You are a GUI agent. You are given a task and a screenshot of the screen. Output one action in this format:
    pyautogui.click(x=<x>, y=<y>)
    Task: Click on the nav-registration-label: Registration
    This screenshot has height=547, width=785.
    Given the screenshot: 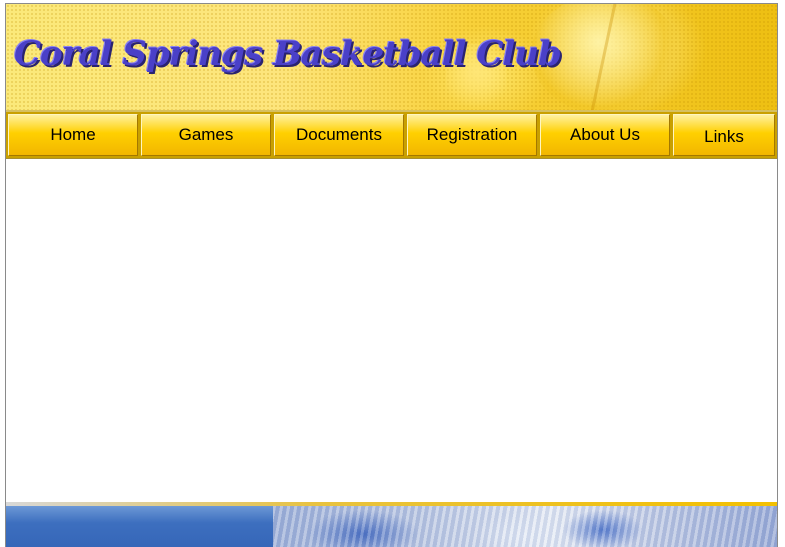 What is the action you would take?
    pyautogui.click(x=472, y=134)
    